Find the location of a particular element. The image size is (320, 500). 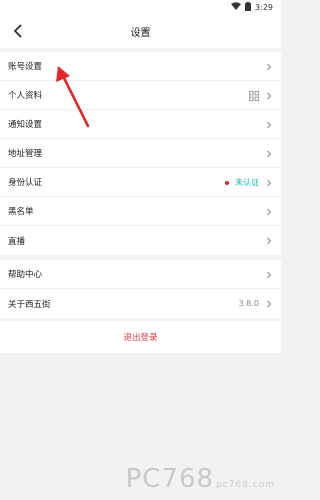

qr-code-icon is located at coordinates (254, 95).